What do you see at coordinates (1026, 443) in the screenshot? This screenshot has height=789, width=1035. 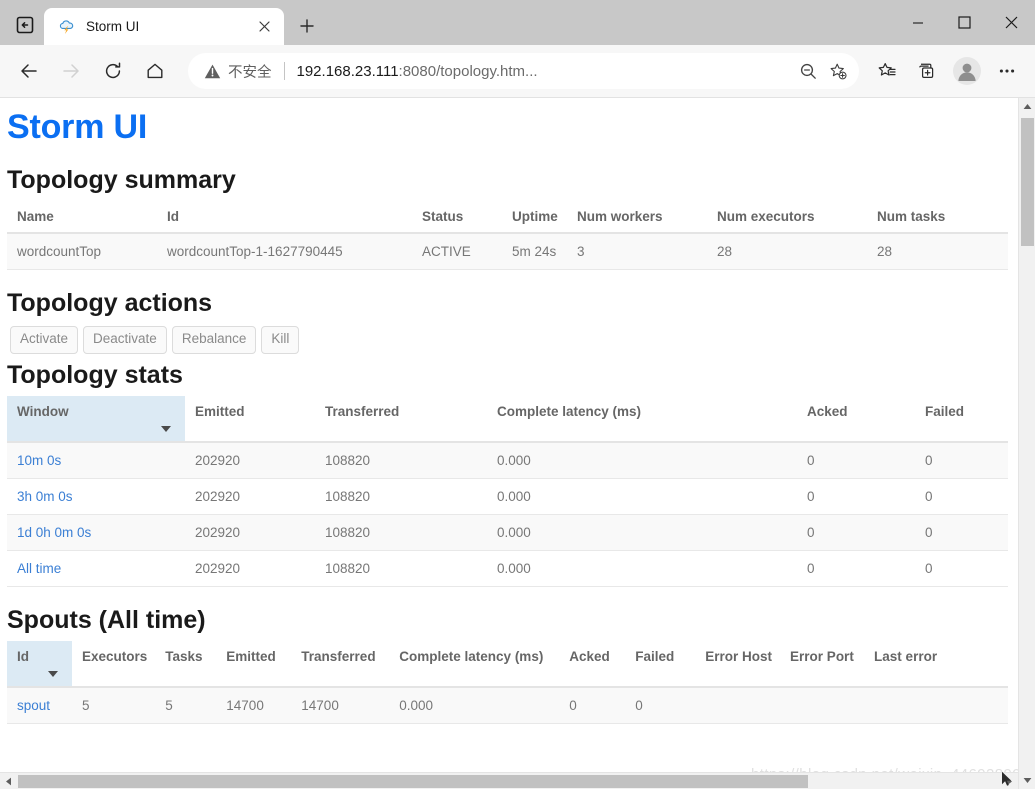 I see `vertical-scrollbar` at bounding box center [1026, 443].